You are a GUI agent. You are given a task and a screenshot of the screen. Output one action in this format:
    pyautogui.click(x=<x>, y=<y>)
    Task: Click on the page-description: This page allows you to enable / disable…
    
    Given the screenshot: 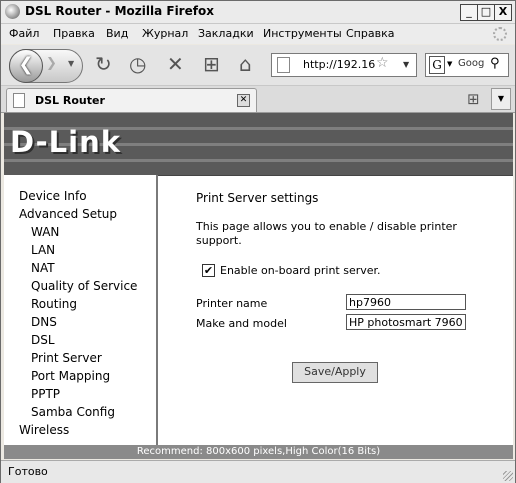 What is the action you would take?
    pyautogui.click(x=326, y=233)
    